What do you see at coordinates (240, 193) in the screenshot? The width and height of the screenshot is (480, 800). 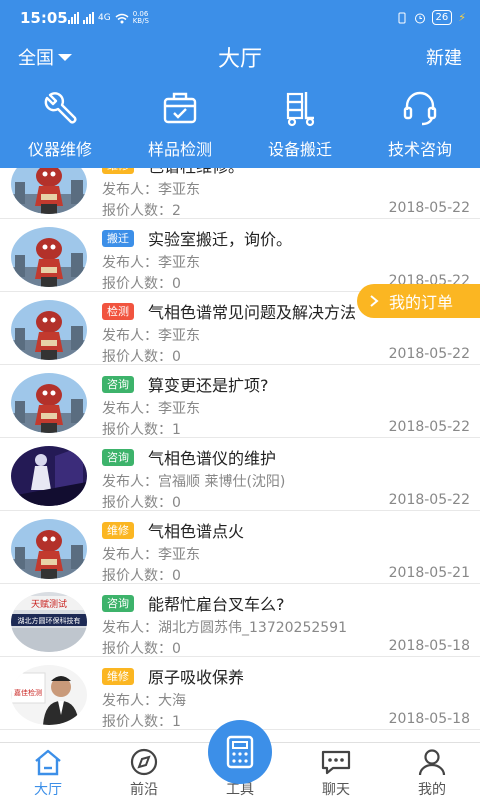 I see `list-item: 维修 色谱柱维修。发布人：李亚东报价人数：2 2018-05-22` at bounding box center [240, 193].